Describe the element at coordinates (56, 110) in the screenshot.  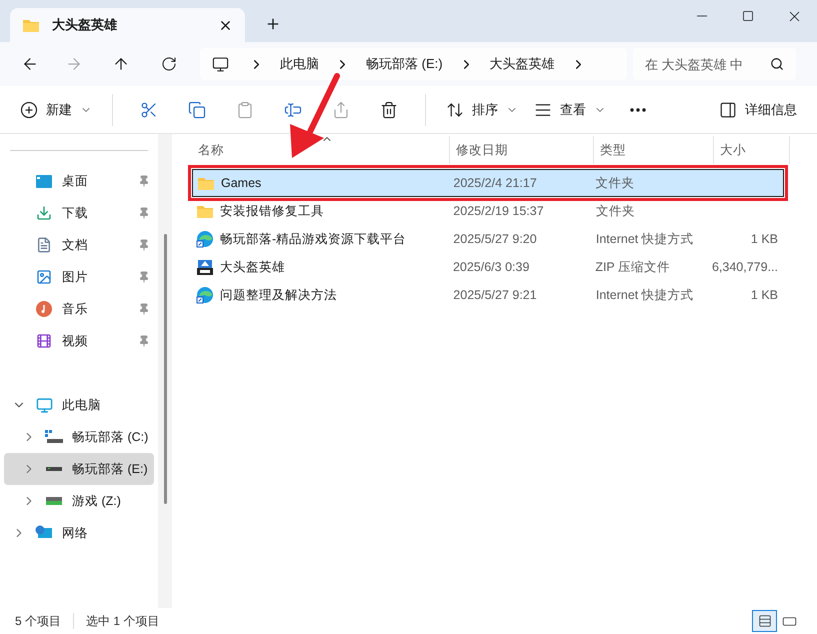
I see `toolbar-menu-button: 新建` at that location.